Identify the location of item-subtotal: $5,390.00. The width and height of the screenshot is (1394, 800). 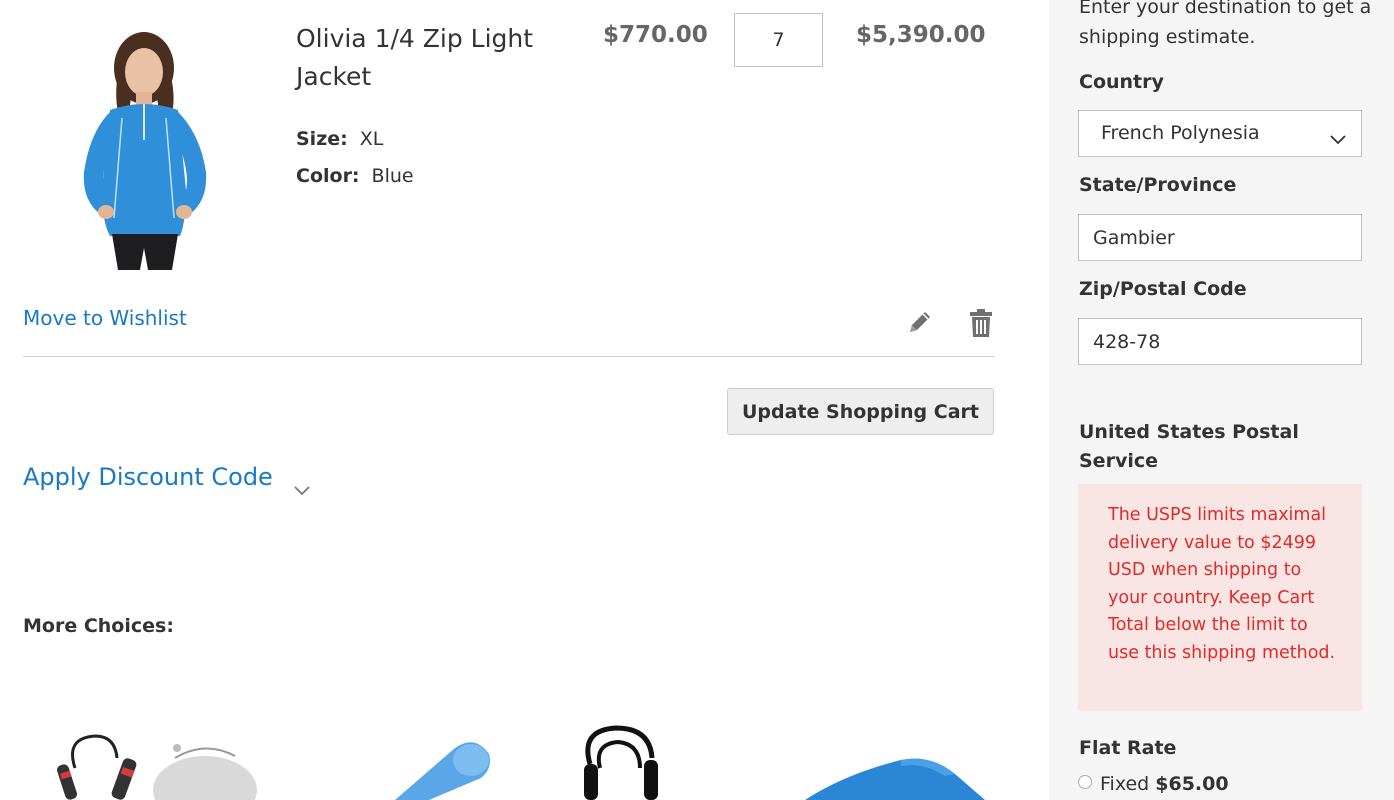
(921, 35).